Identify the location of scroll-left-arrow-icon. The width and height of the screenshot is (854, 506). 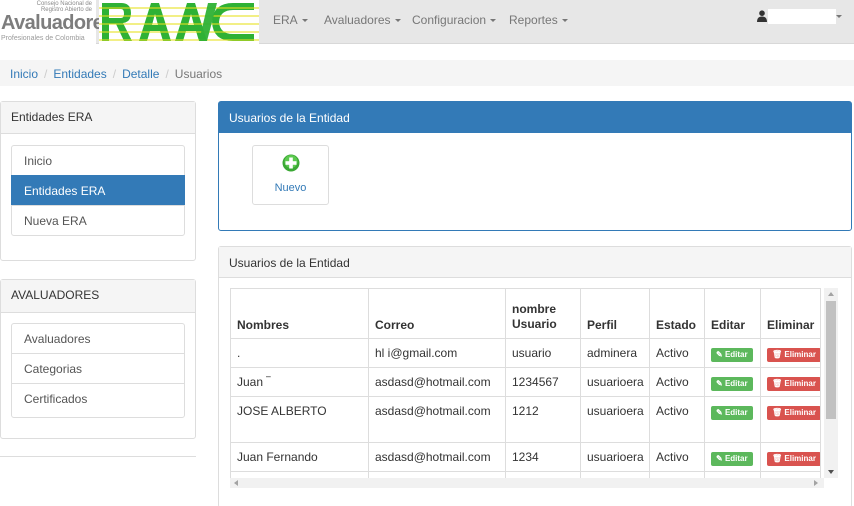
(236, 483).